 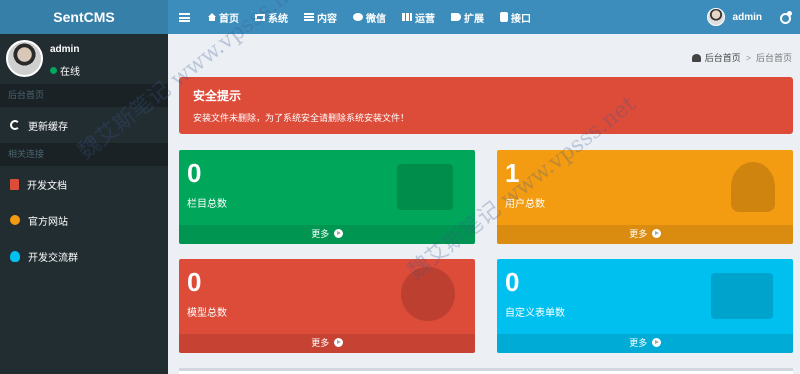 I want to click on nav-item-home: 首页, so click(x=223, y=17).